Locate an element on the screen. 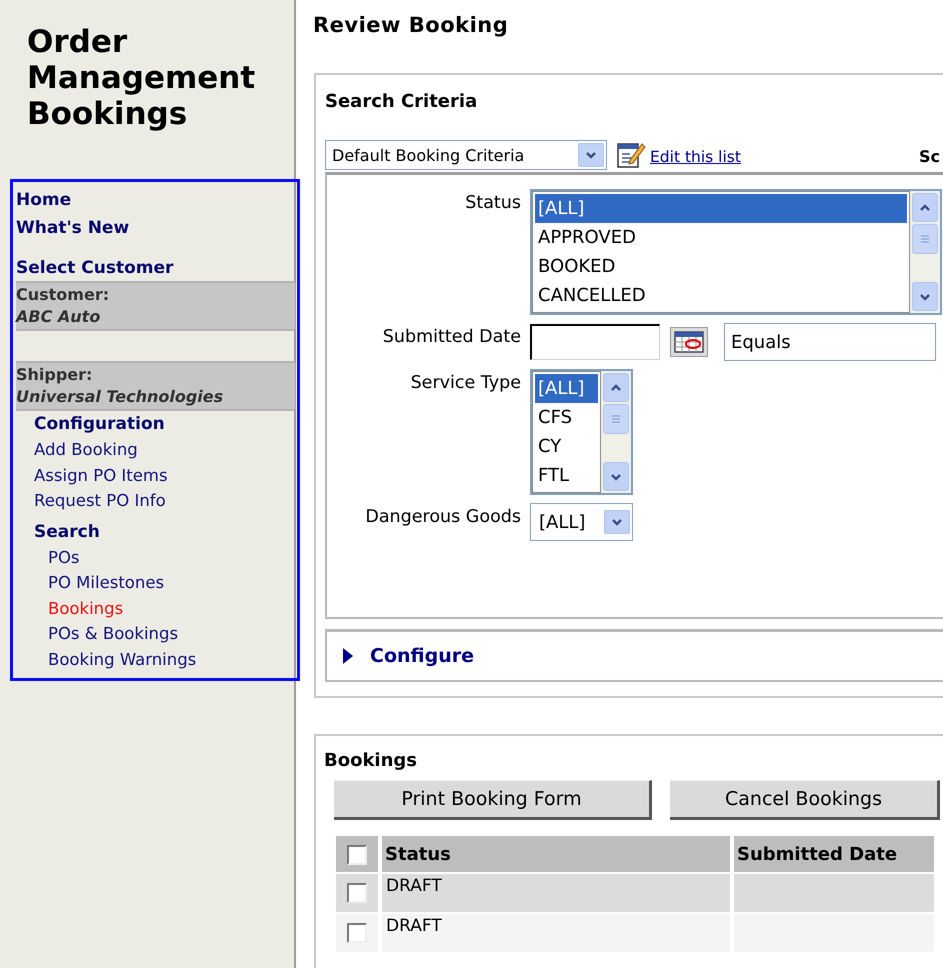 The width and height of the screenshot is (943, 968). menu-link: PO Milestones is located at coordinates (171, 583).